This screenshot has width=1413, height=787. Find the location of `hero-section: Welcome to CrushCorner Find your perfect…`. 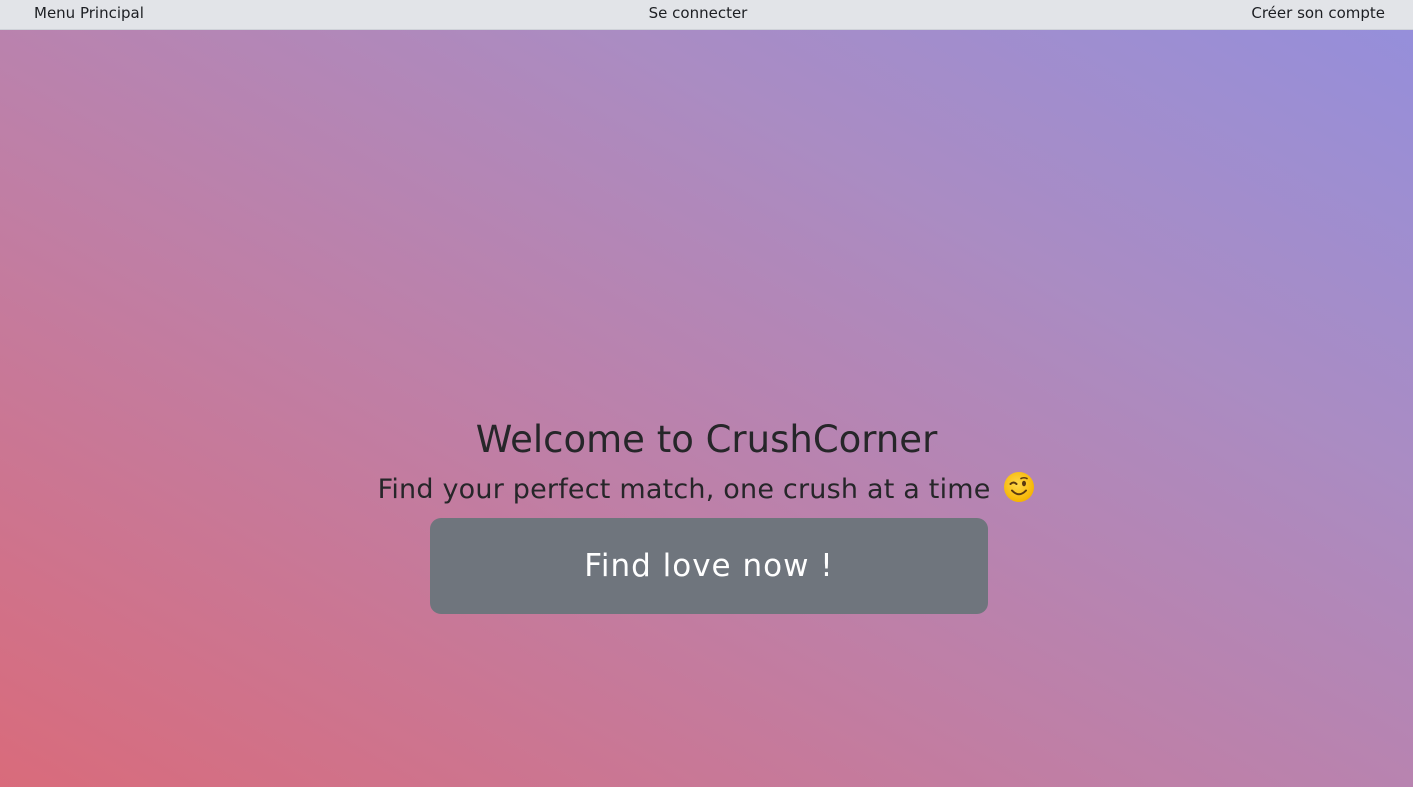

hero-section: Welcome to CrushCorner Find your perfect… is located at coordinates (706, 464).